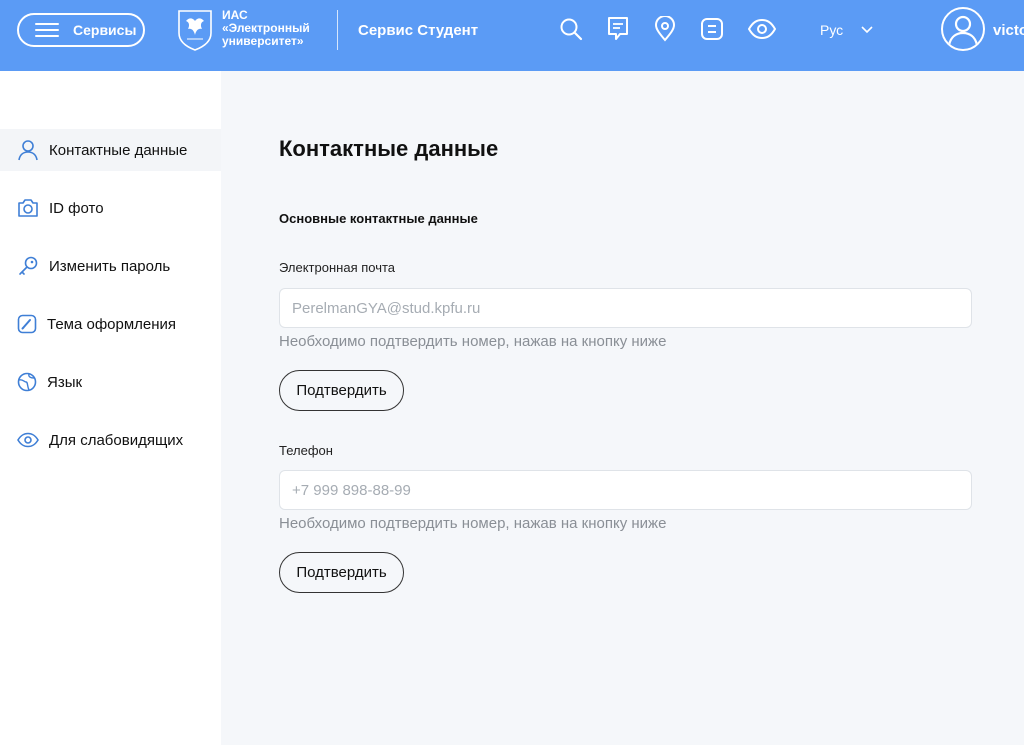 This screenshot has height=745, width=1024. I want to click on sidebar-item-theme: Тема оформления, so click(110, 324).